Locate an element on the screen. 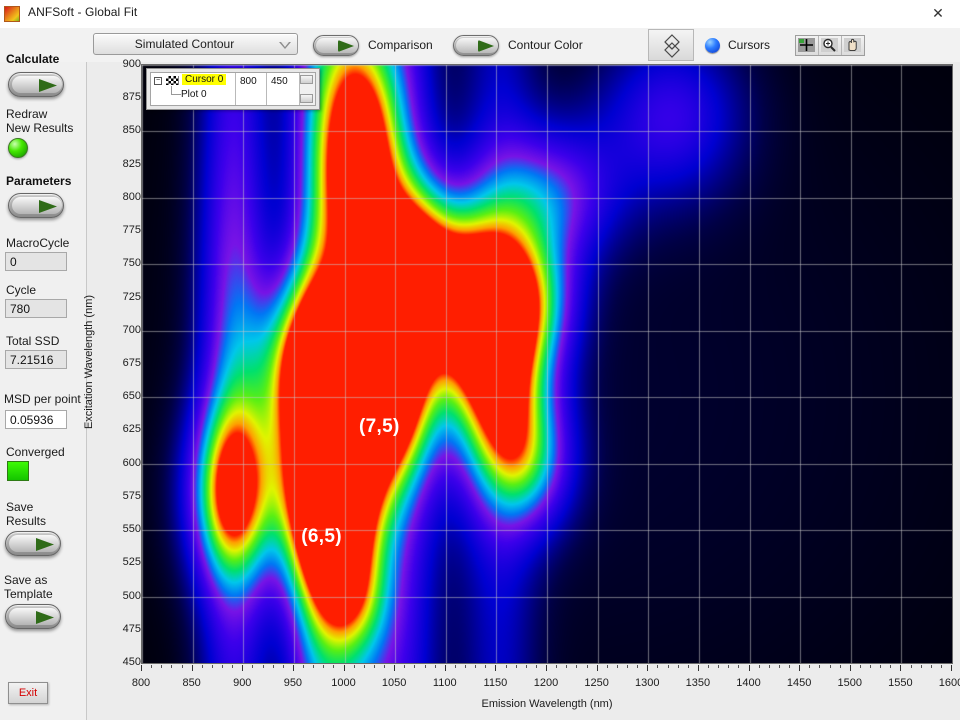  cursor-move-icon is located at coordinates (807, 45).